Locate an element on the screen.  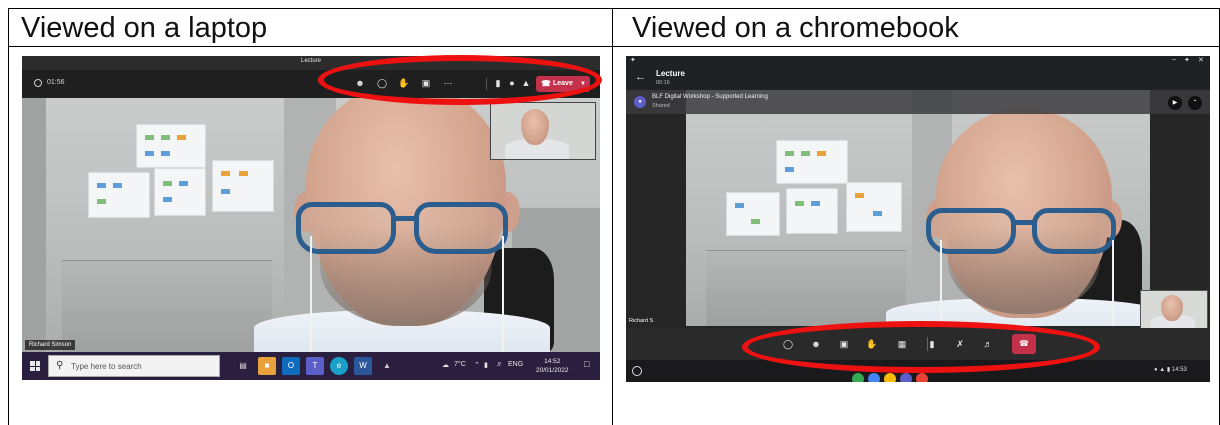
annotation-ellipse-chromebook-toolbar is located at coordinates (921, 347).